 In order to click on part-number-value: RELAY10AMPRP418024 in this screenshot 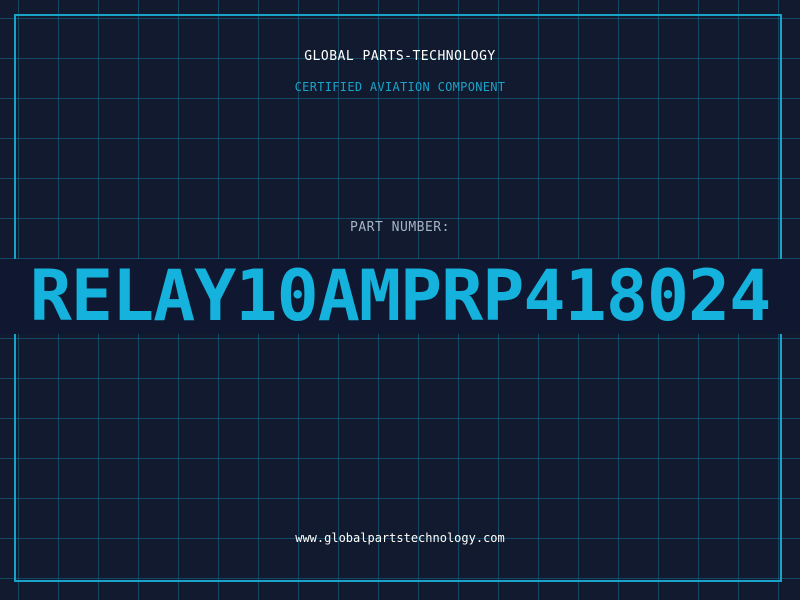, I will do `click(400, 296)`.